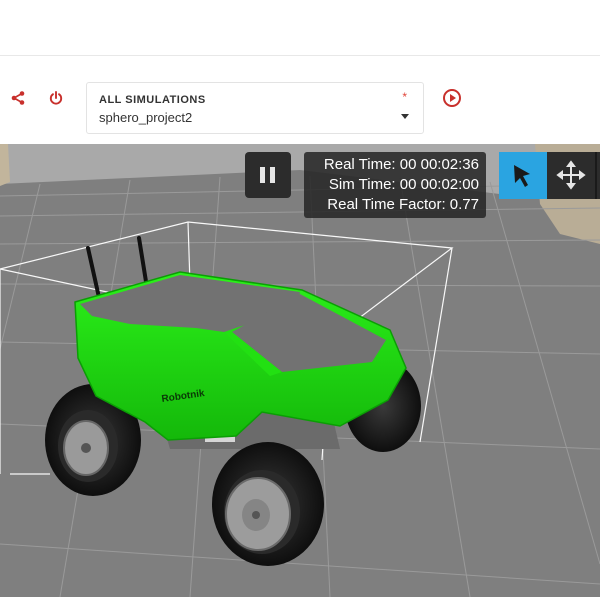 The image size is (600, 597). What do you see at coordinates (404, 97) in the screenshot?
I see `required-marker: *` at bounding box center [404, 97].